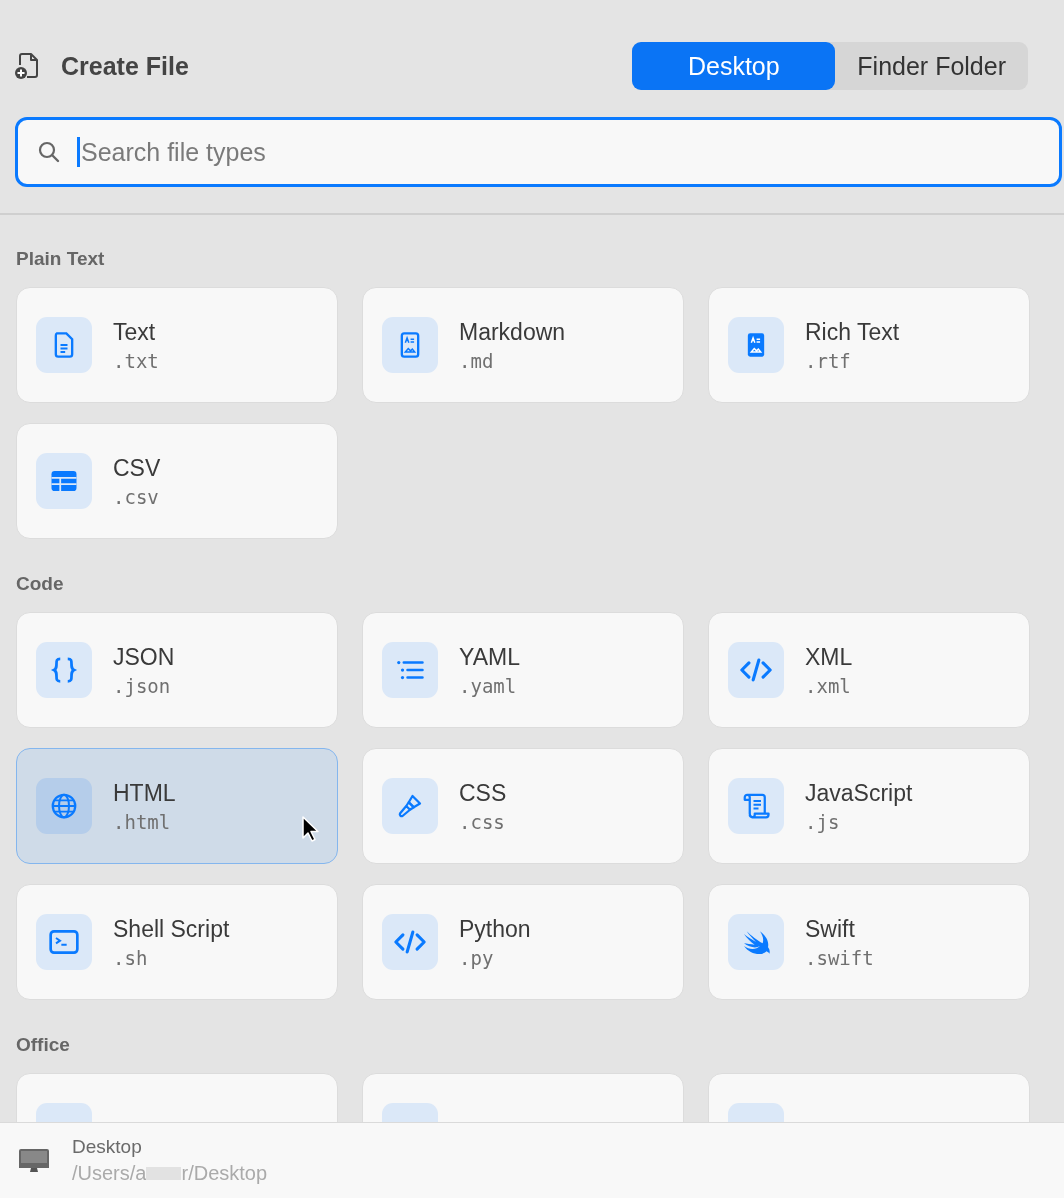  What do you see at coordinates (538, 152) in the screenshot?
I see `search-field: Search file types` at bounding box center [538, 152].